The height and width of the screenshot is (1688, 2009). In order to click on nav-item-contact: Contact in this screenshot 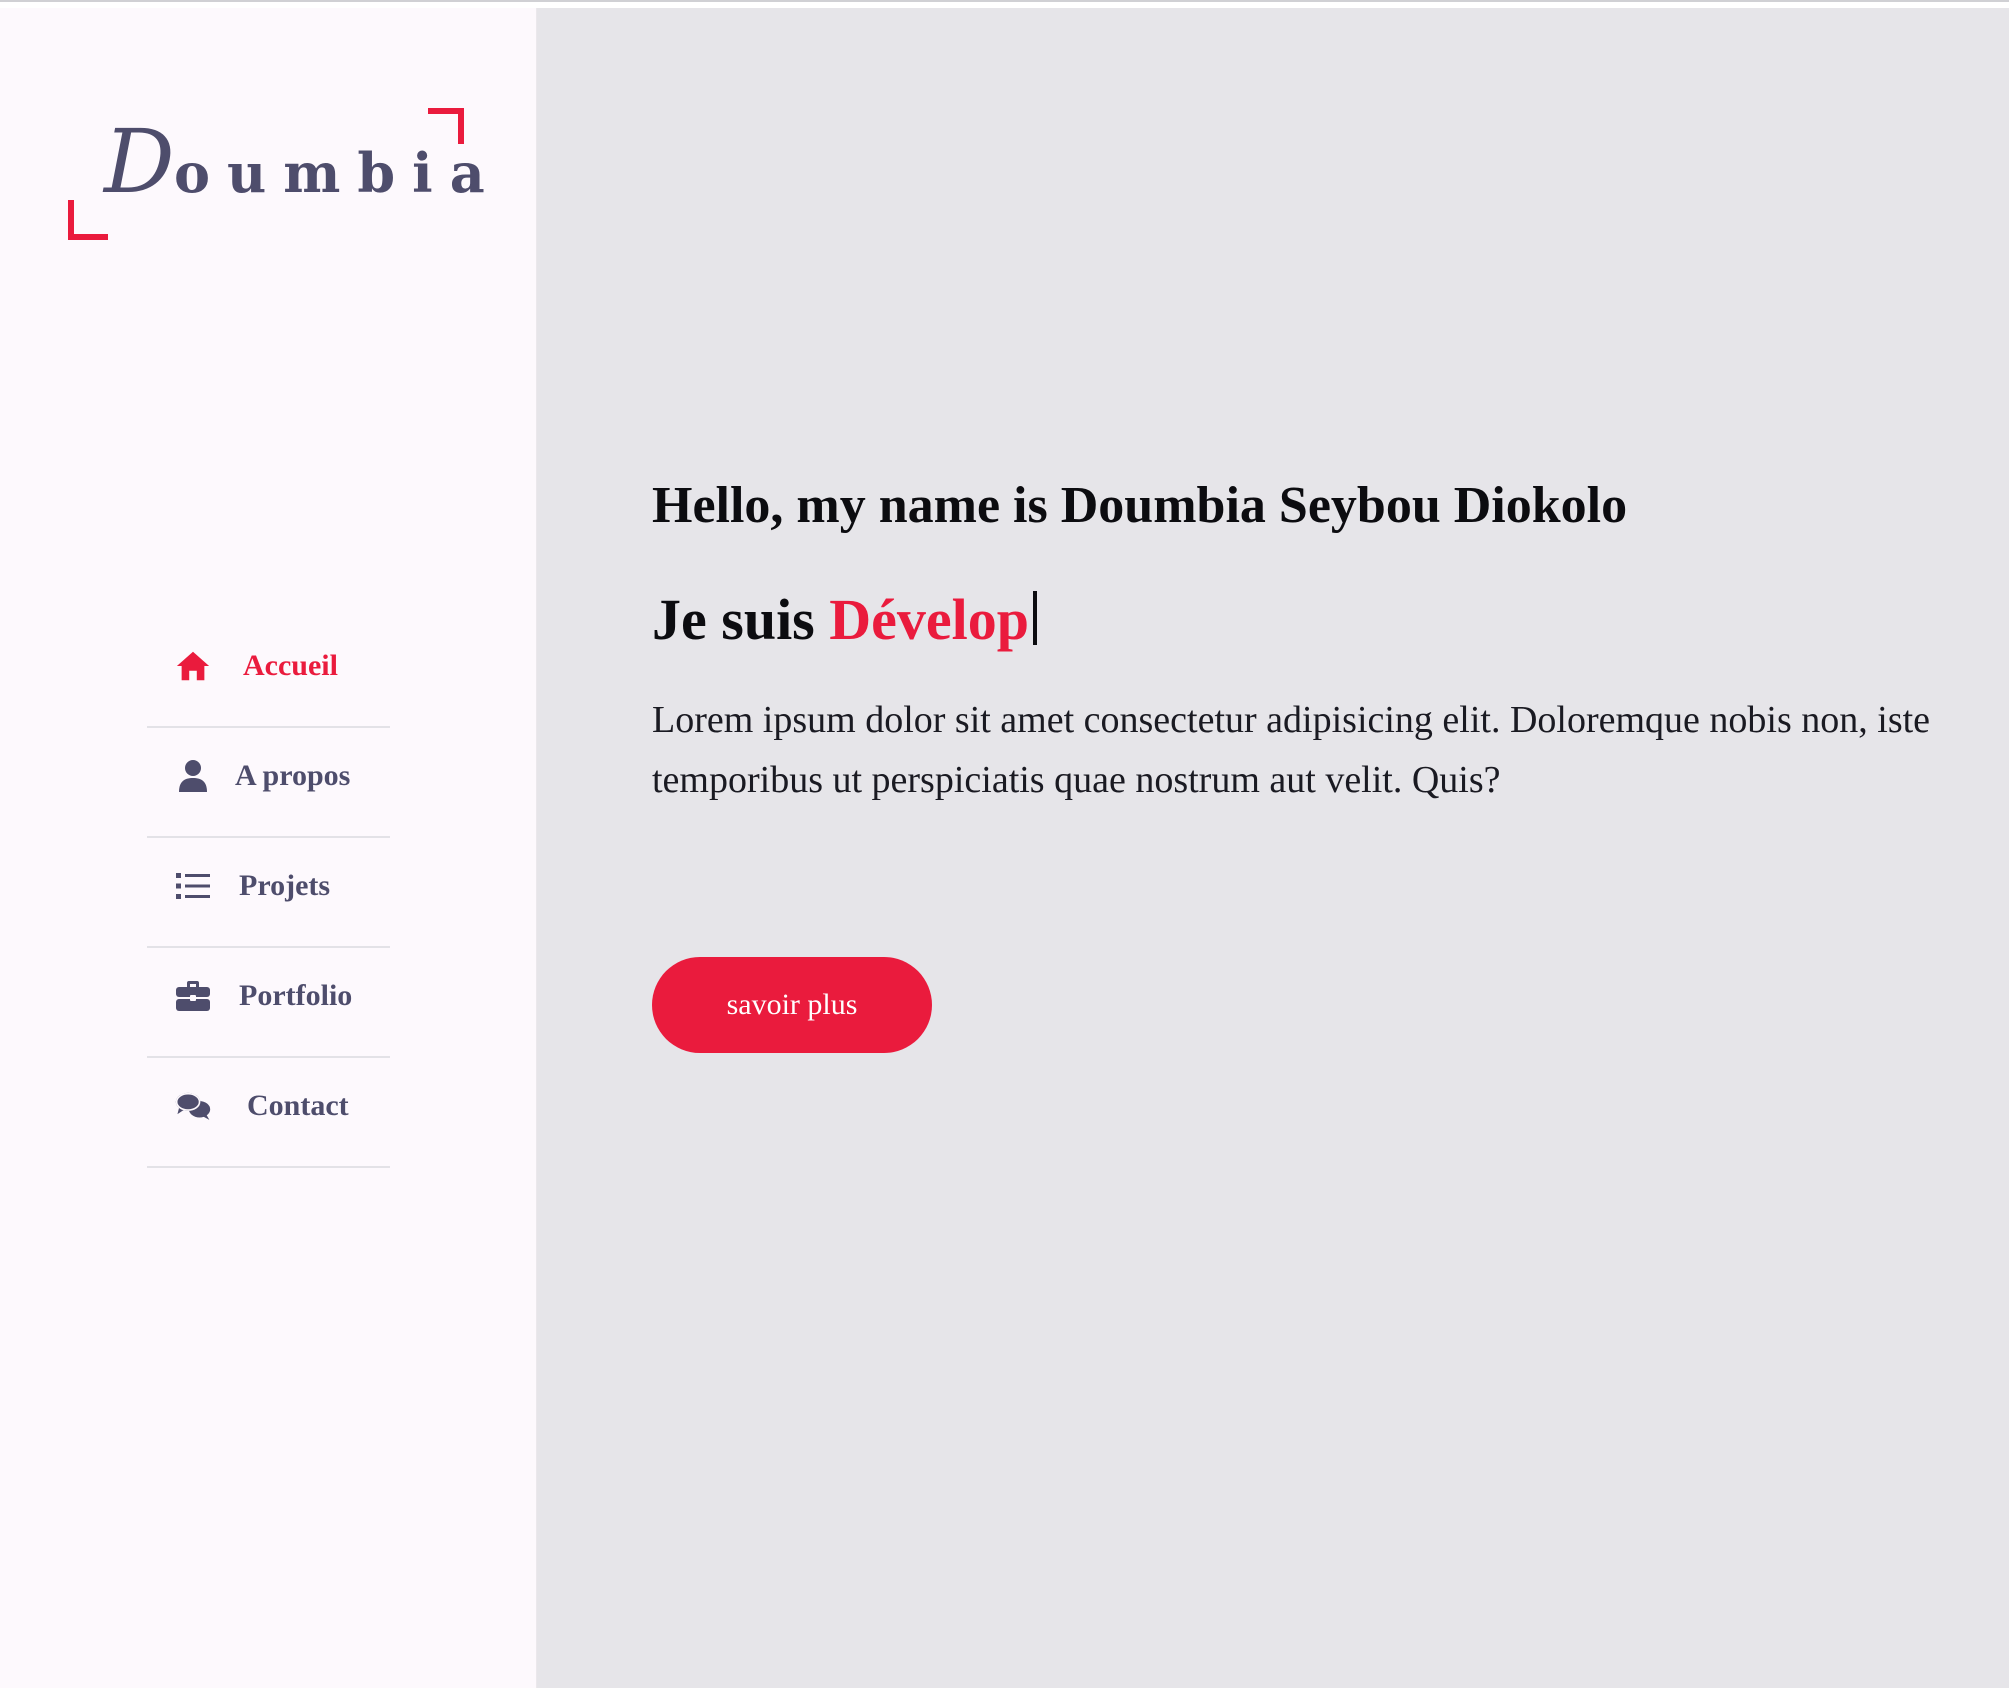, I will do `click(268, 1114)`.